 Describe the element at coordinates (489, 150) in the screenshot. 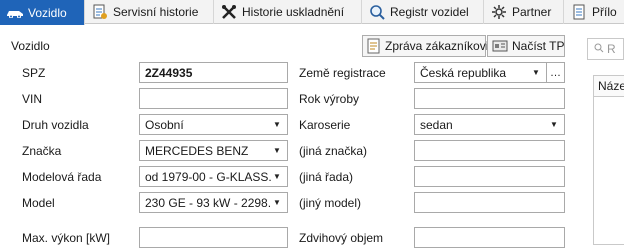

I see `other-brand-input` at that location.